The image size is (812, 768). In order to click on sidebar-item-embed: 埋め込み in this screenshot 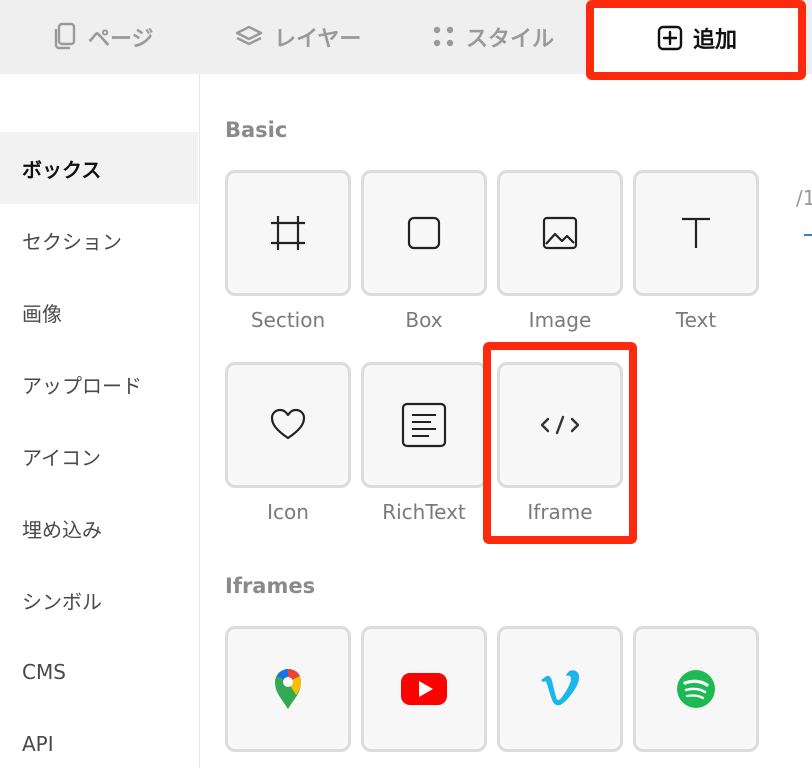, I will do `click(99, 528)`.